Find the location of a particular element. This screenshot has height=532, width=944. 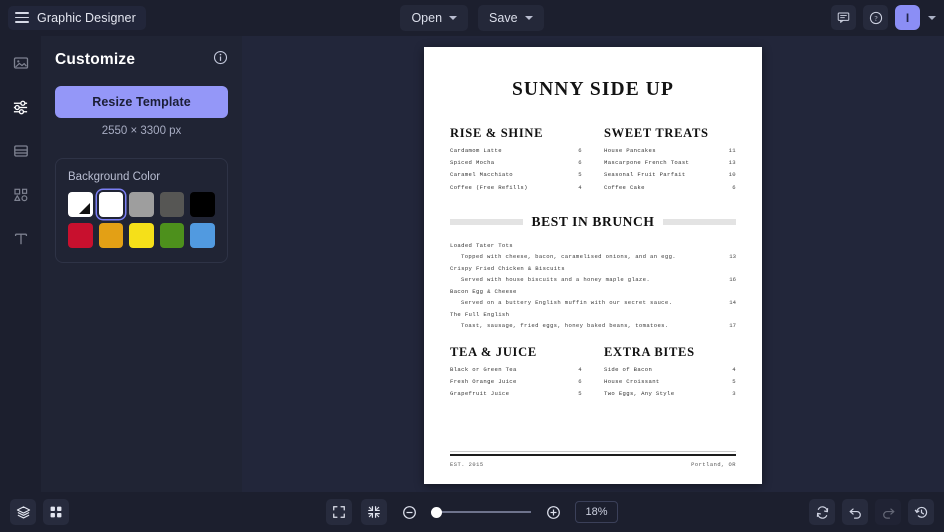

color-swatch-green is located at coordinates (172, 235).